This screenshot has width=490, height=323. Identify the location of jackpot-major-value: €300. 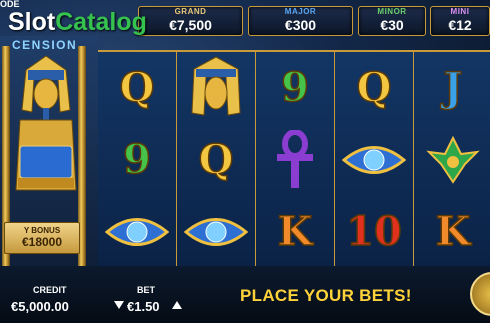
(300, 25).